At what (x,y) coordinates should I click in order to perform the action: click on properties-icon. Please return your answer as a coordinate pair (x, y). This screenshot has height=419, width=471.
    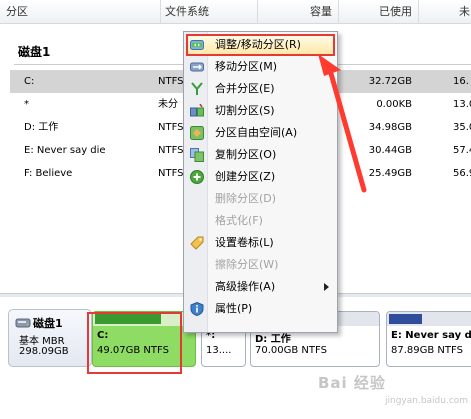
    Looking at the image, I should click on (197, 309).